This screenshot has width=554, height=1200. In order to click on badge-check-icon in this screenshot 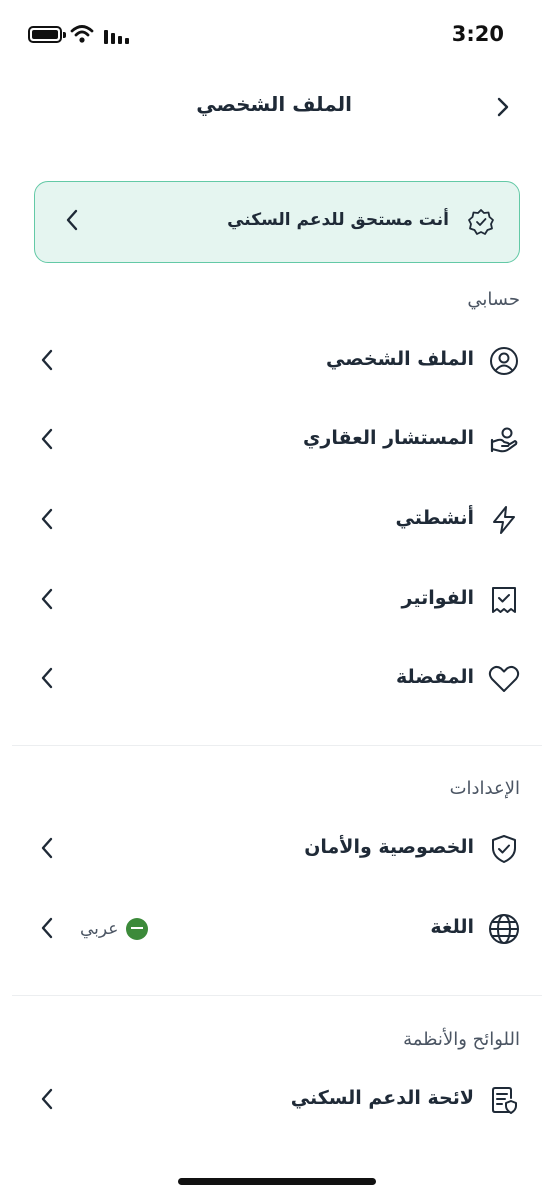, I will do `click(481, 222)`.